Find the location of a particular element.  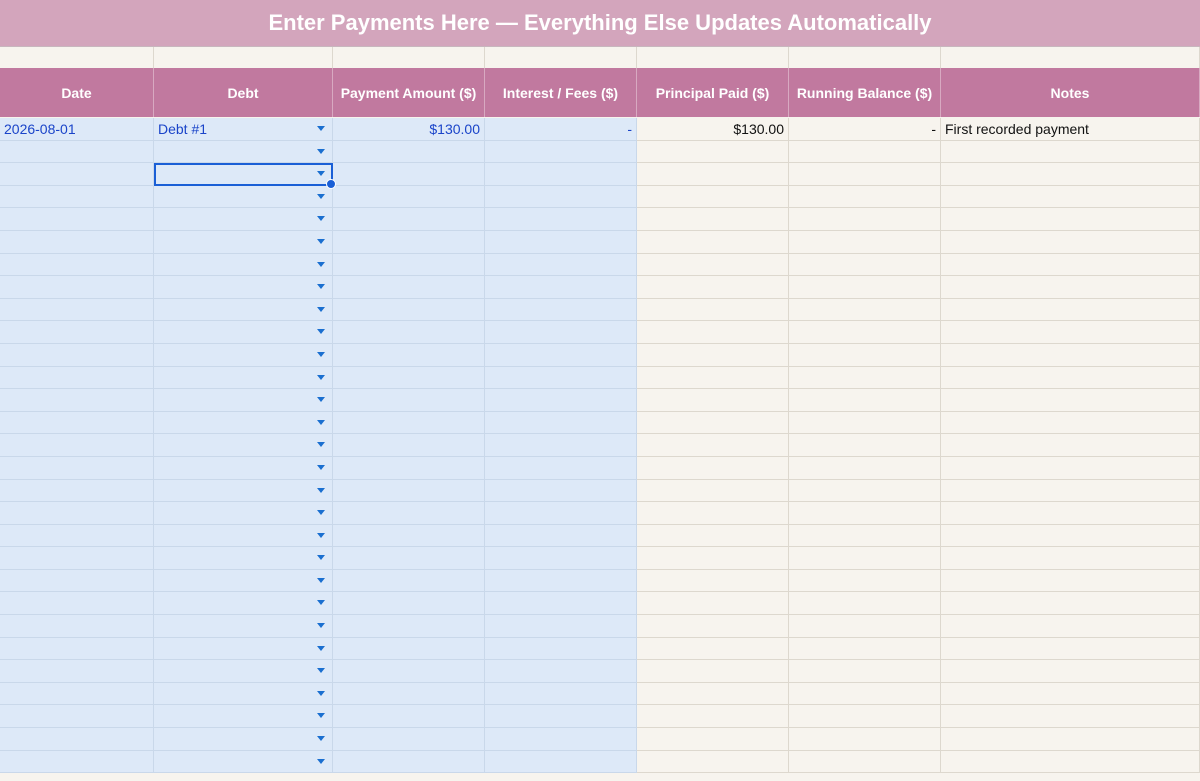

header-interest-fees: Interest / Fees ($) is located at coordinates (561, 92).